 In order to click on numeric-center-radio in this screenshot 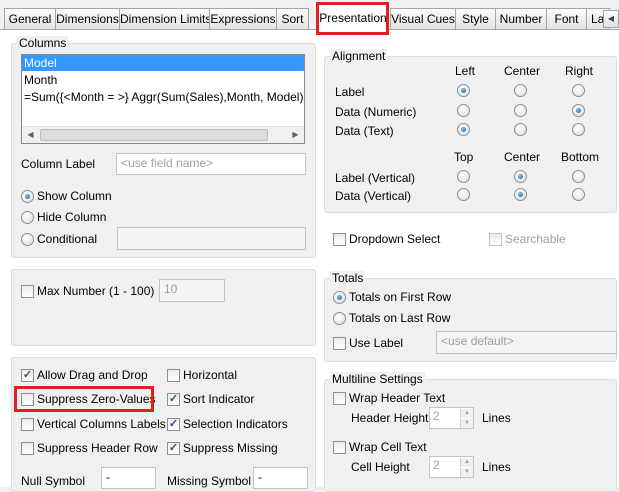, I will do `click(520, 110)`.